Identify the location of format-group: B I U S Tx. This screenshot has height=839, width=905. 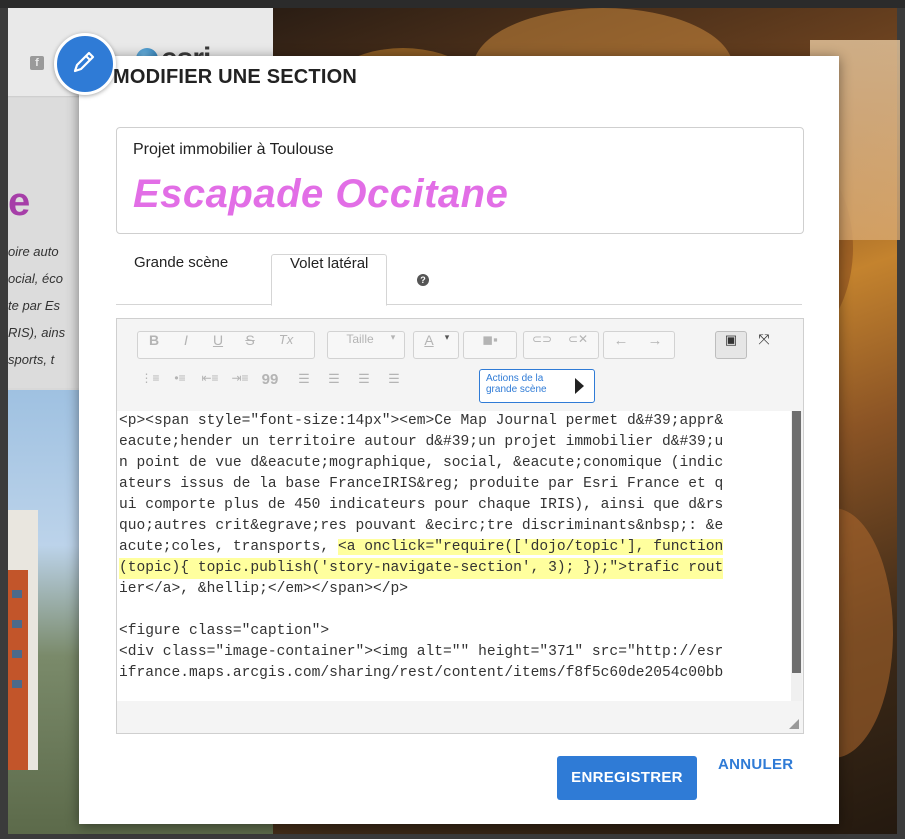
(226, 345).